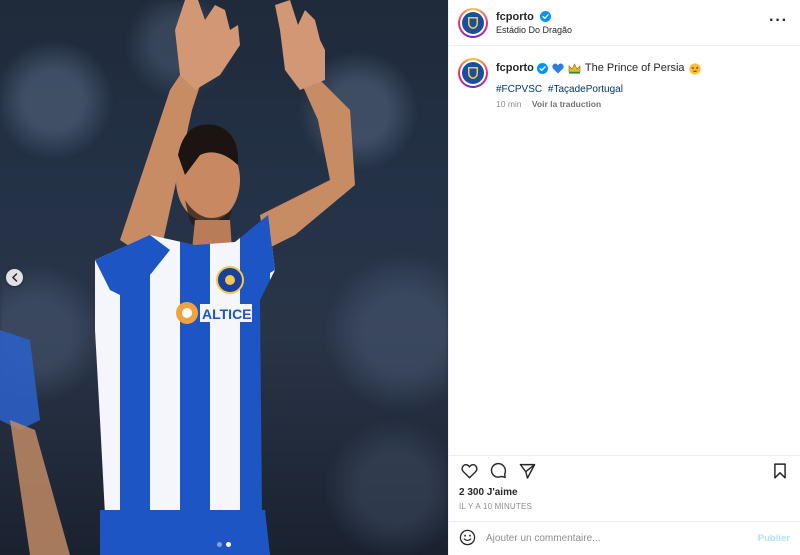  Describe the element at coordinates (519, 89) in the screenshot. I see `hashtag-link: #FCPVSC` at that location.